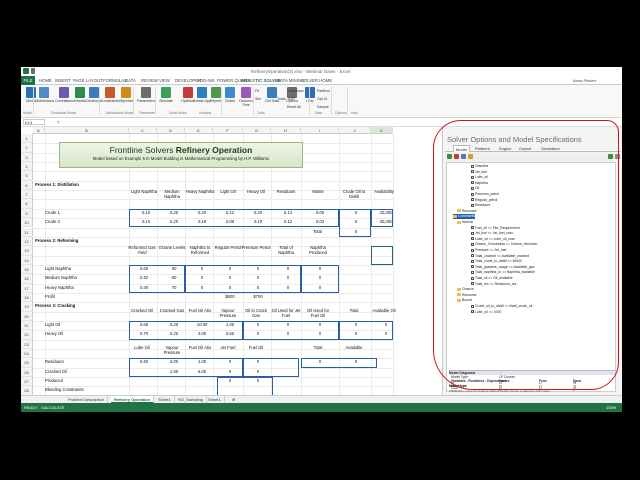 The width and height of the screenshot is (640, 480). What do you see at coordinates (584, 80) in the screenshot?
I see `user-name: Anna Pinkert` at bounding box center [584, 80].